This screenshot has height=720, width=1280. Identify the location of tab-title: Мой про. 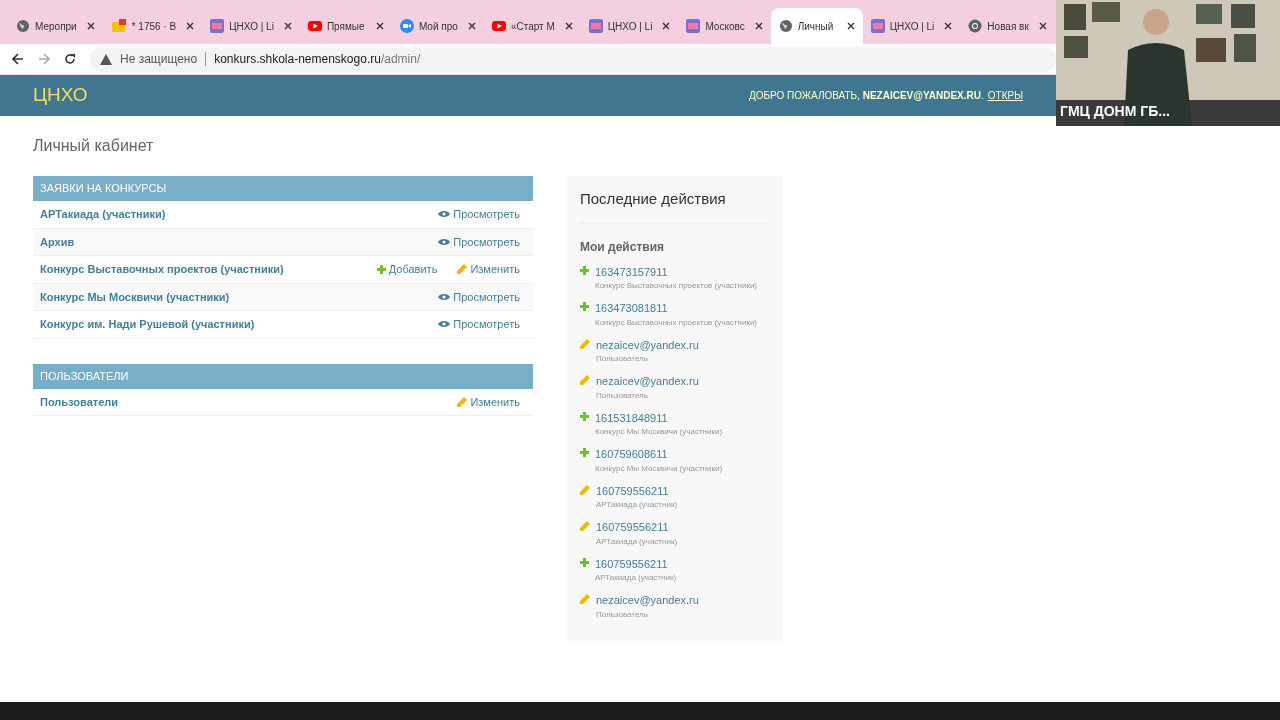
(438, 26).